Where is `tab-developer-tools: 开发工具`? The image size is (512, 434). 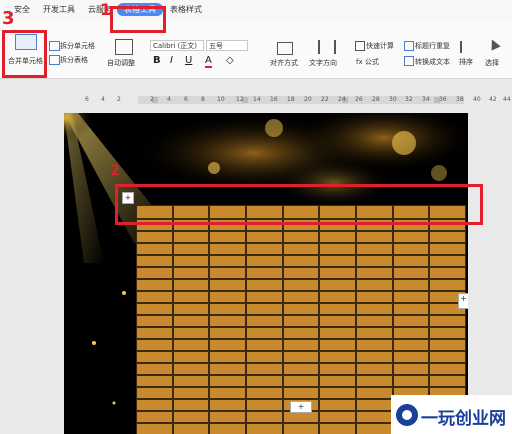 tab-developer-tools: 开发工具 is located at coordinates (59, 9).